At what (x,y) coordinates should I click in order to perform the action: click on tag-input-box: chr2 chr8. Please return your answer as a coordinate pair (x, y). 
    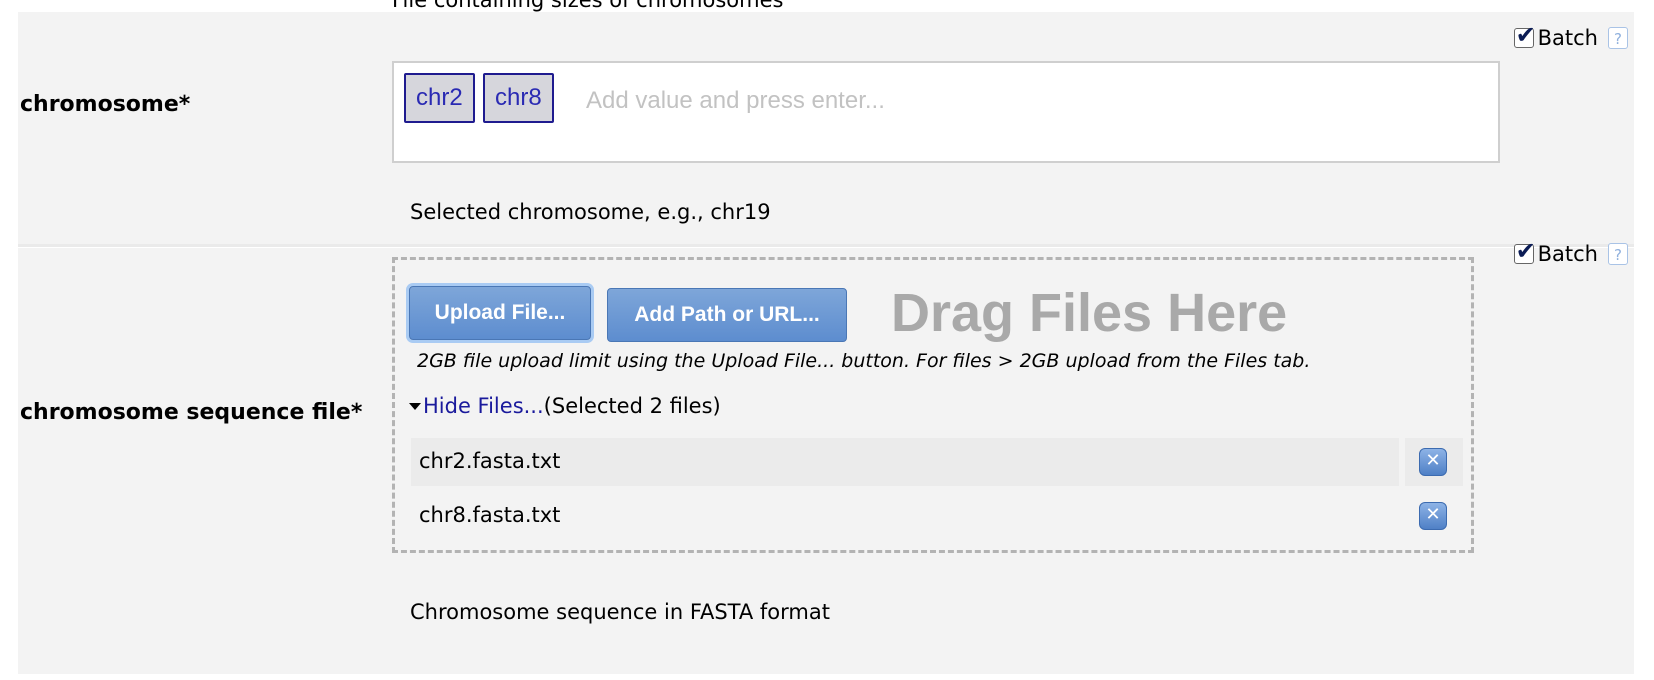
    Looking at the image, I should click on (946, 112).